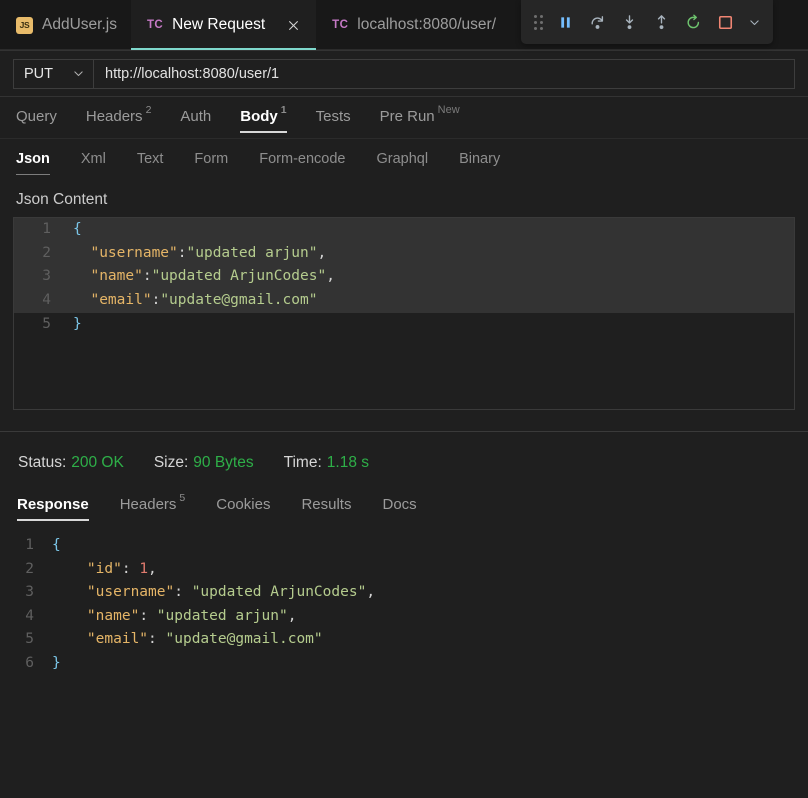  I want to click on code-line-text: "username": "updated ArjunCodes",, so click(231, 592).